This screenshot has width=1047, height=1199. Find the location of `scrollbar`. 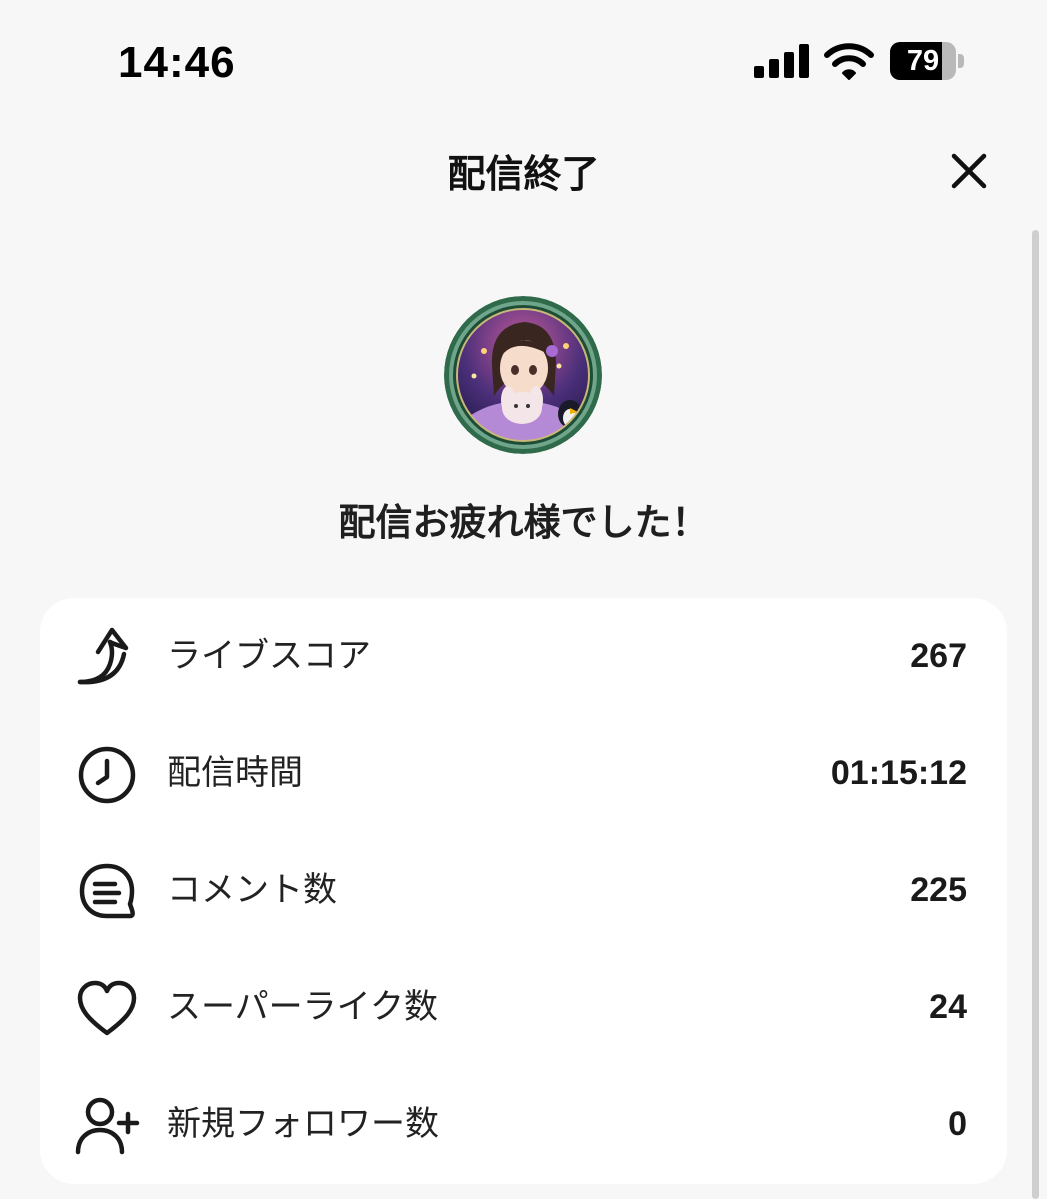

scrollbar is located at coordinates (1035, 714).